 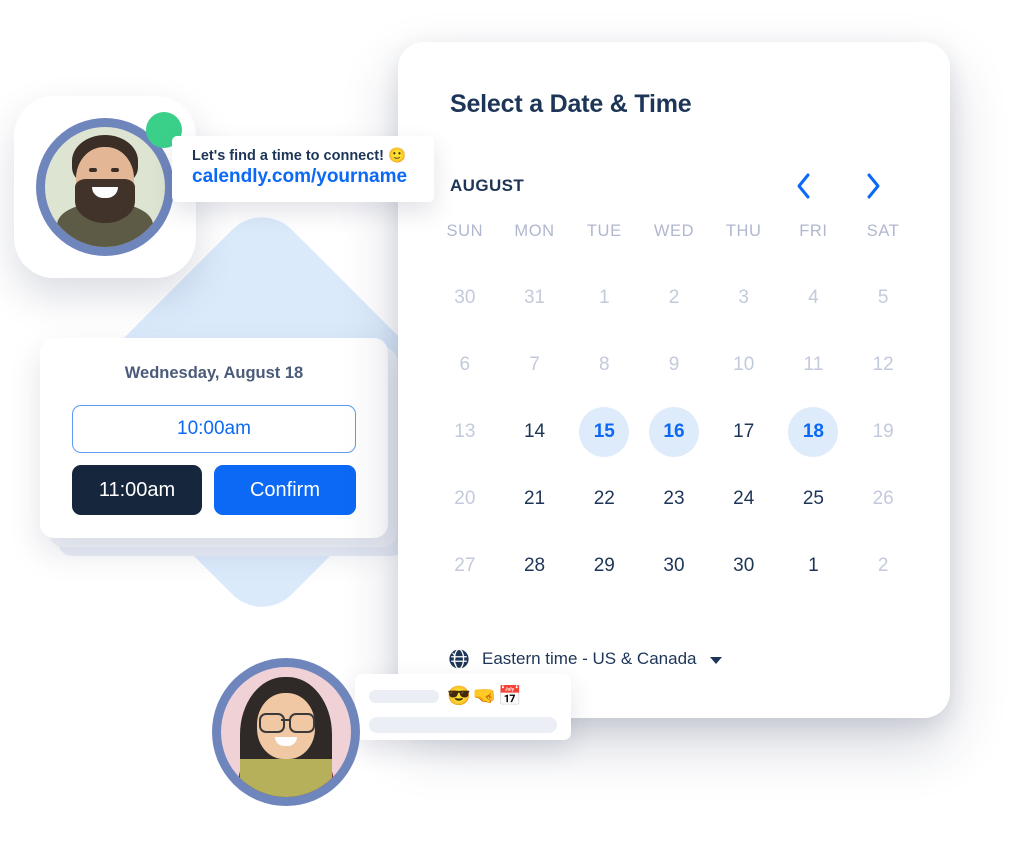 I want to click on calendar-day-label: 4, so click(x=813, y=297).